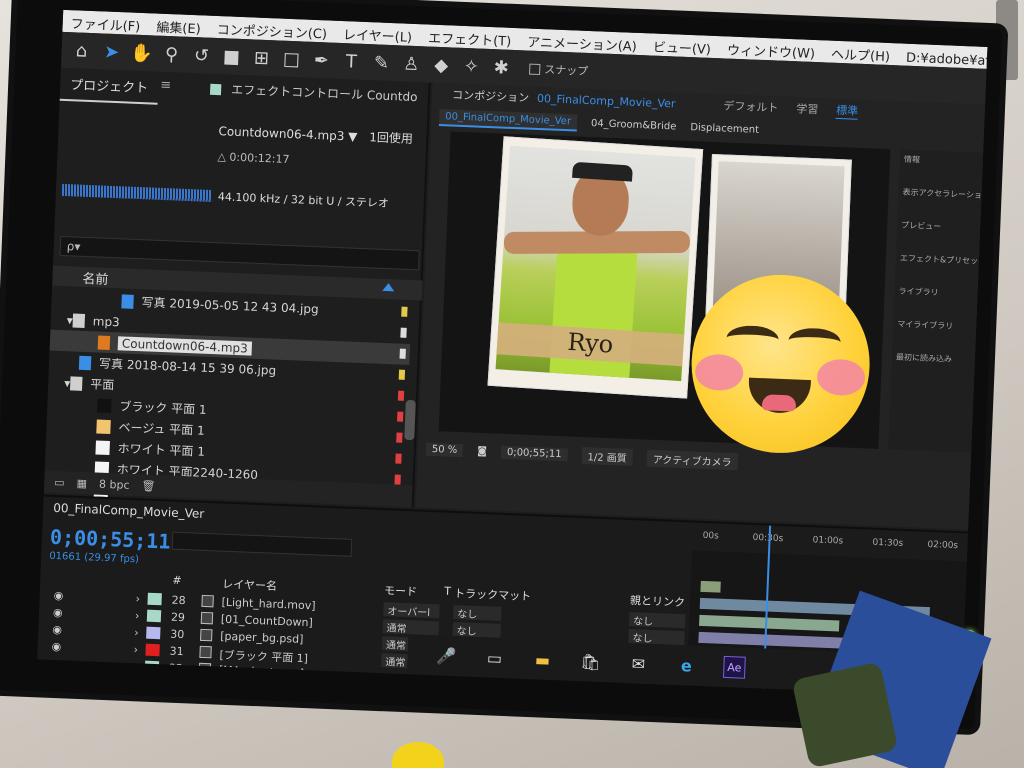 The width and height of the screenshot is (1024, 768). Describe the element at coordinates (411, 610) in the screenshot. I see `blend-mode-dropdown: オーバーl` at that location.